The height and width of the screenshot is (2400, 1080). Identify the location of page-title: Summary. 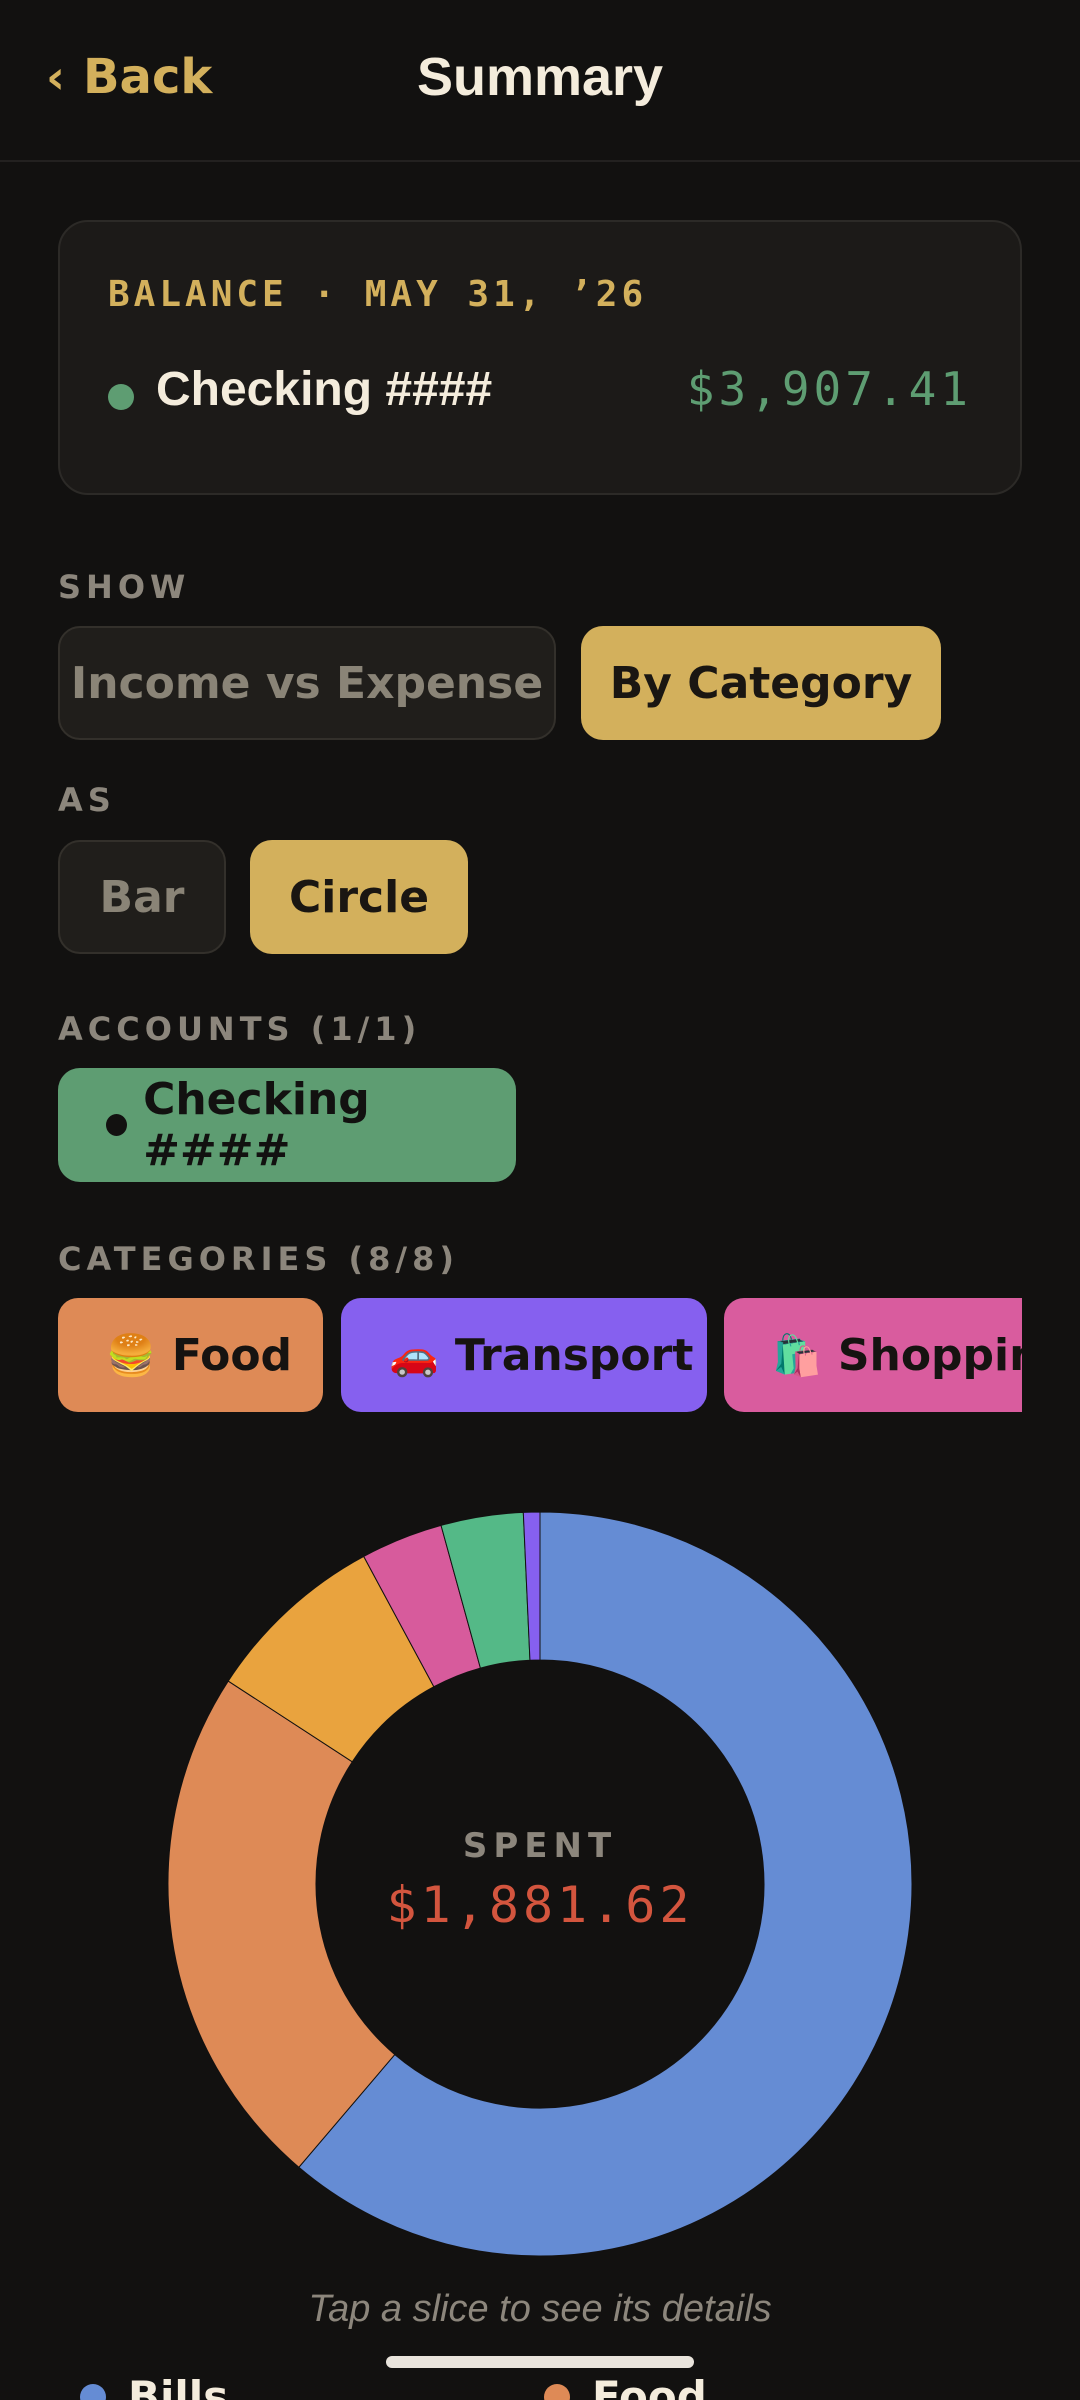
(540, 77).